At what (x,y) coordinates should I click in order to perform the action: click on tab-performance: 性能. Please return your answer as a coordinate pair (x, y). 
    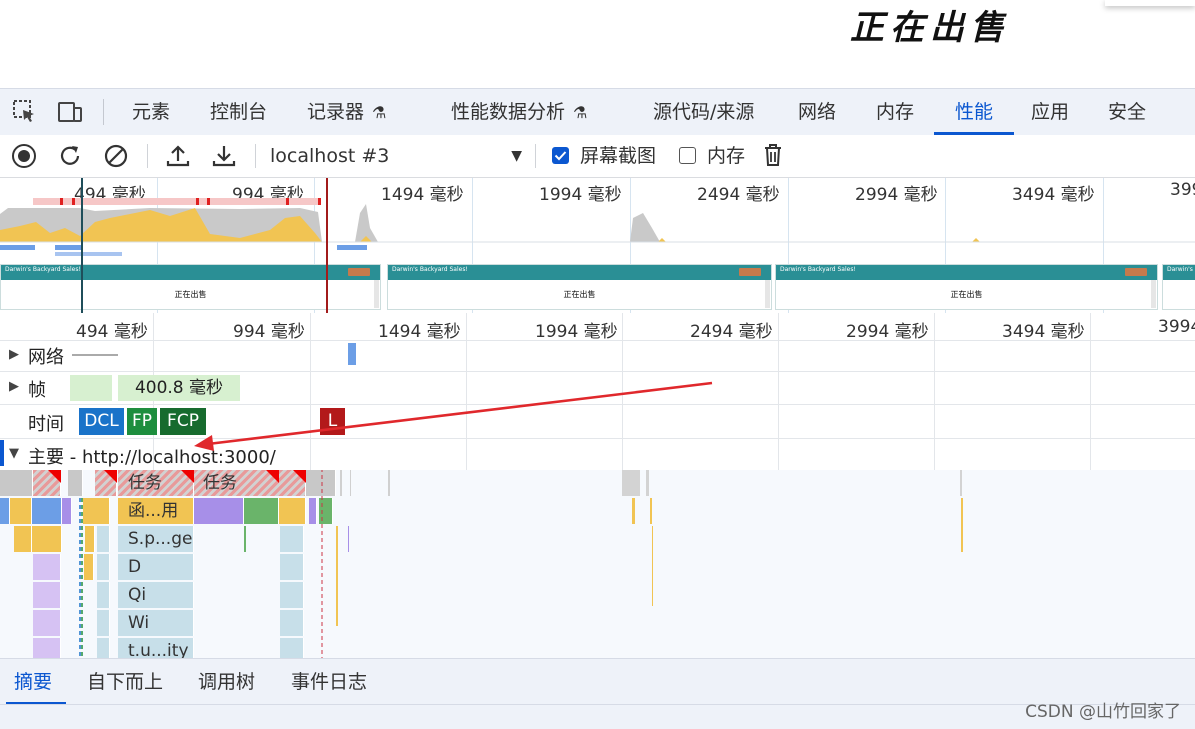
    Looking at the image, I should click on (974, 112).